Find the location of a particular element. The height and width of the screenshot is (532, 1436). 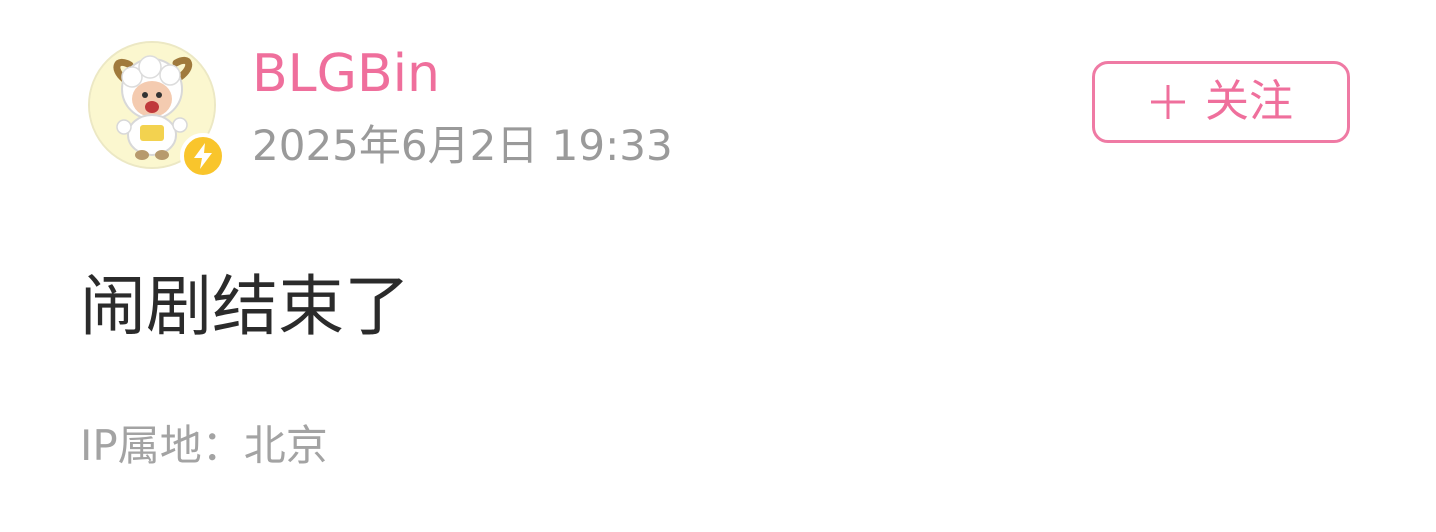

follow-label: 关注 is located at coordinates (1249, 101).